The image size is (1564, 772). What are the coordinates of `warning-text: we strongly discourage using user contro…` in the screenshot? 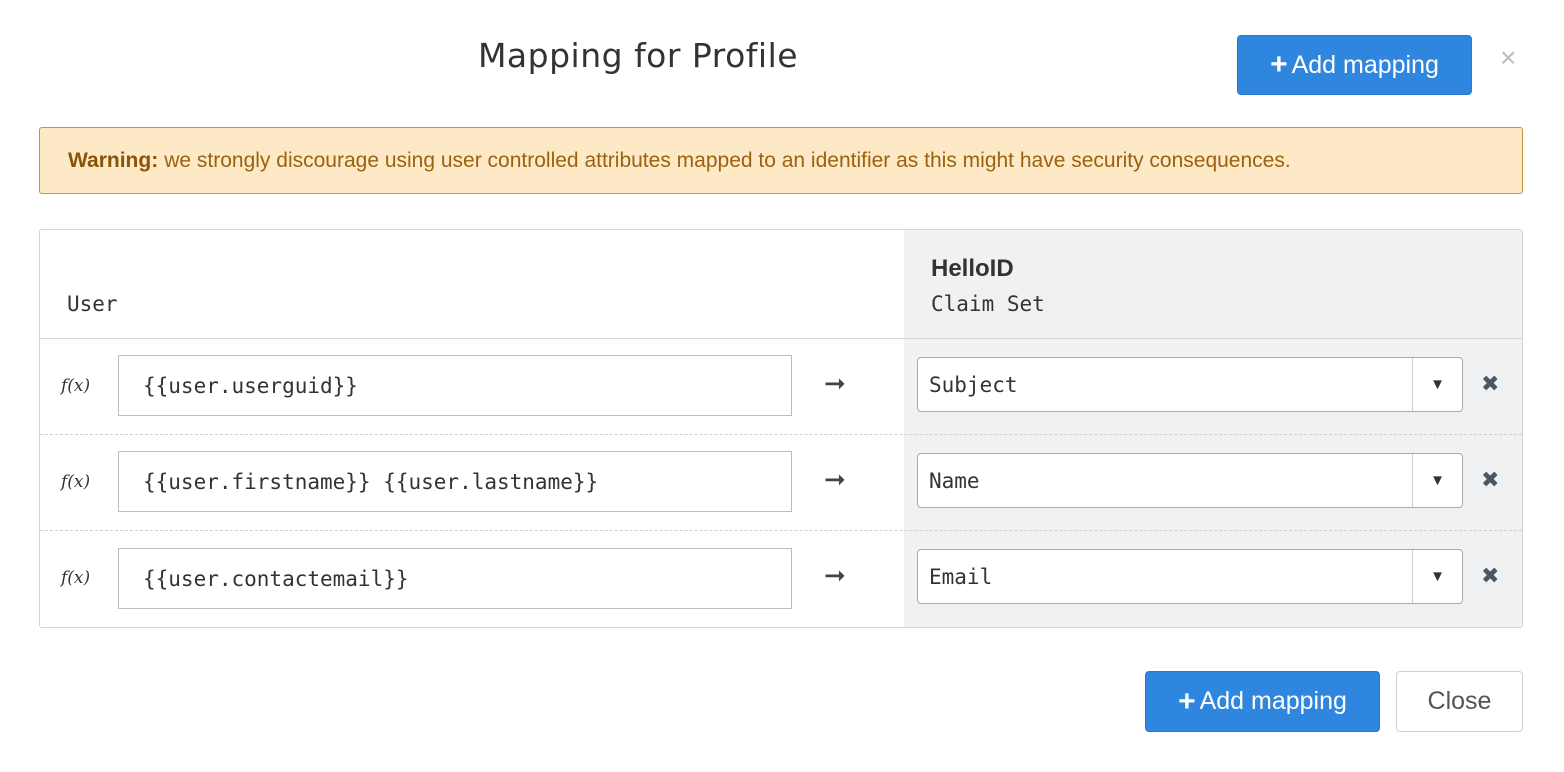 It's located at (727, 160).